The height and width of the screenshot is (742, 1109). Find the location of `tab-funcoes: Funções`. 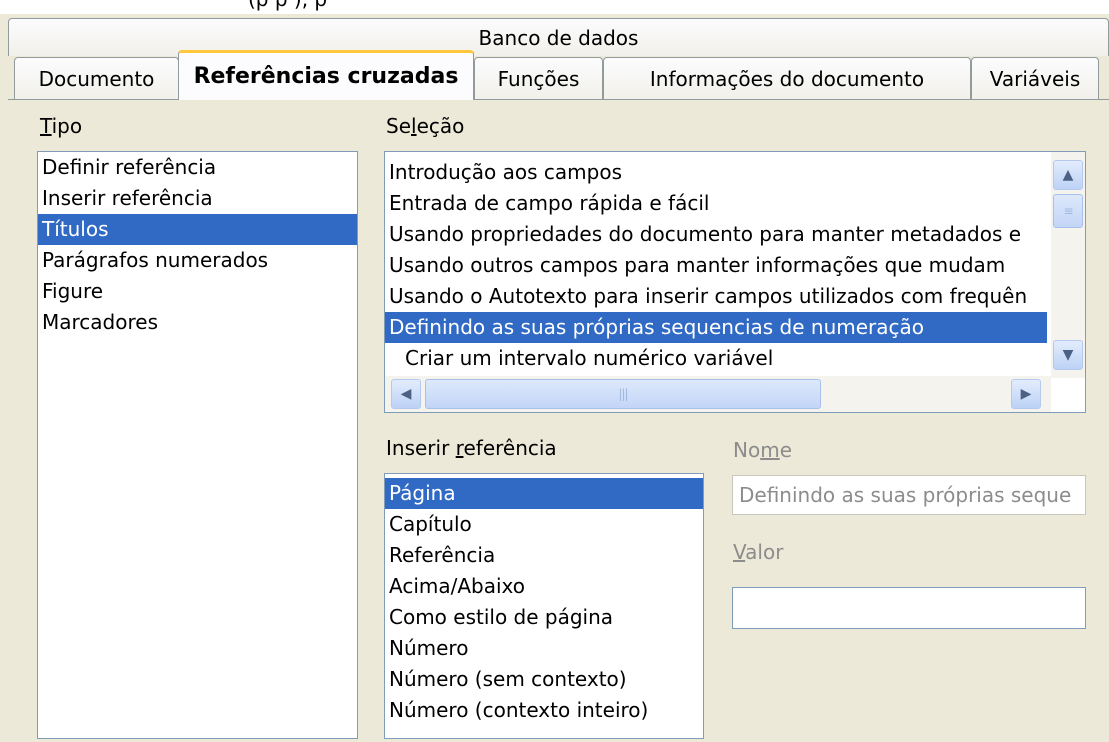

tab-funcoes: Funções is located at coordinates (538, 78).